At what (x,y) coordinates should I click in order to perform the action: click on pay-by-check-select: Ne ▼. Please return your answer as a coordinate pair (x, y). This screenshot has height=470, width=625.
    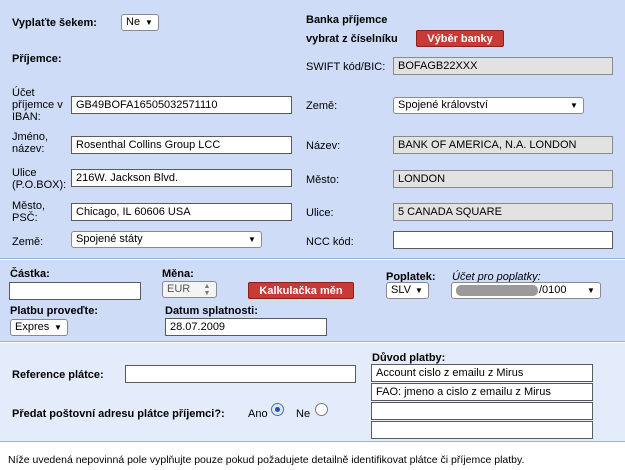
    Looking at the image, I should click on (140, 22).